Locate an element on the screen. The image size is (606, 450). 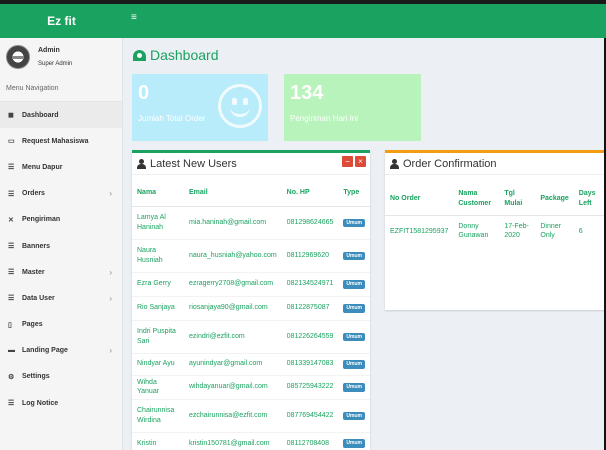
user-email-cell: wihdayanuar@gmail.com is located at coordinates (233, 386).